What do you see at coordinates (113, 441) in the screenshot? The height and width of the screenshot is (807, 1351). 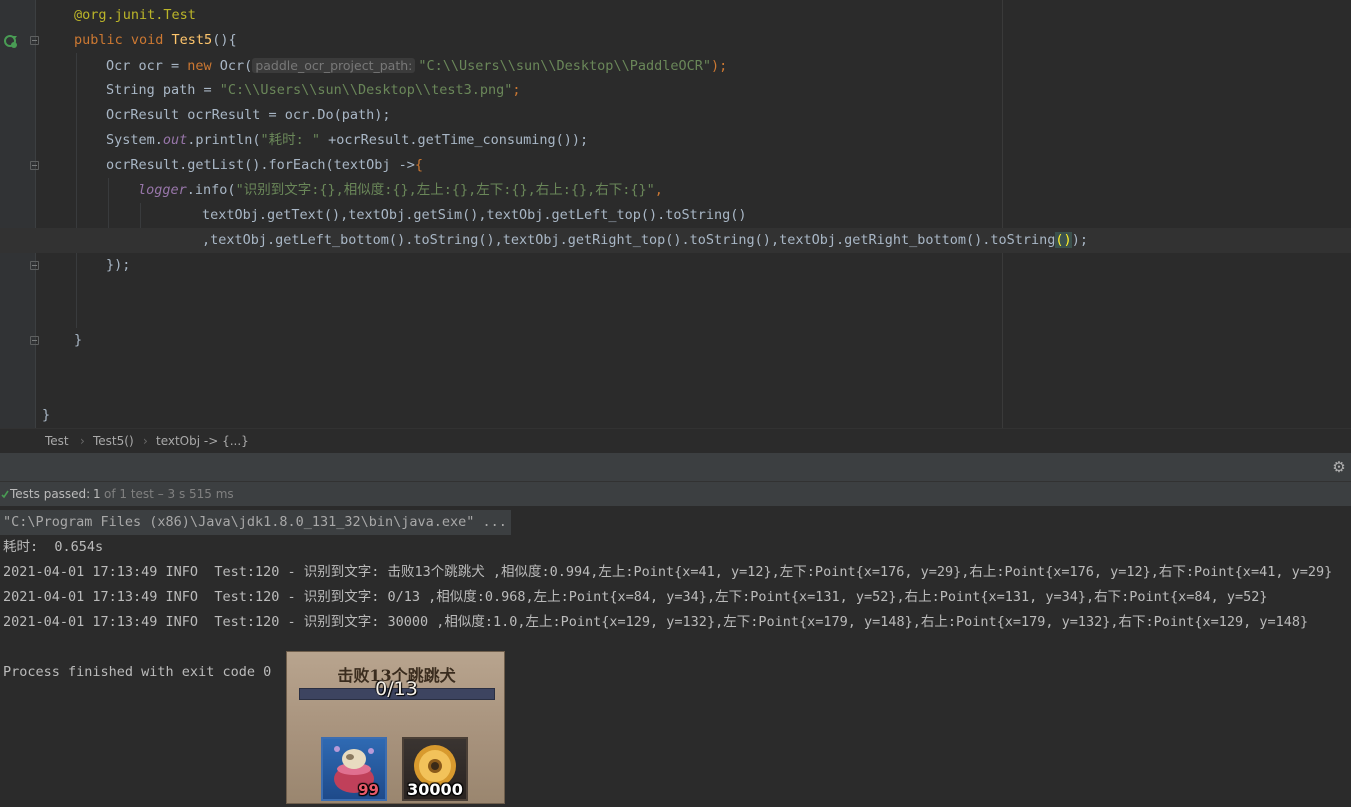 I see `breadcrumb-item-method: Test5()` at bounding box center [113, 441].